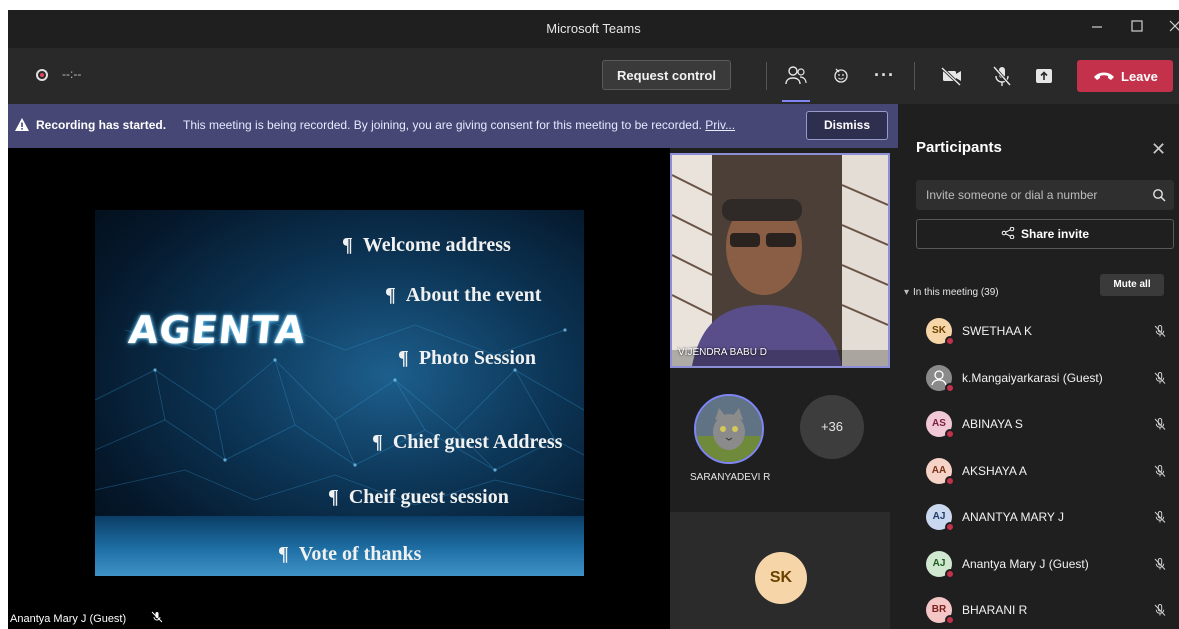 Image resolution: width=1179 pixels, height=629 pixels. I want to click on participant-name: ABINAYA S, so click(992, 424).